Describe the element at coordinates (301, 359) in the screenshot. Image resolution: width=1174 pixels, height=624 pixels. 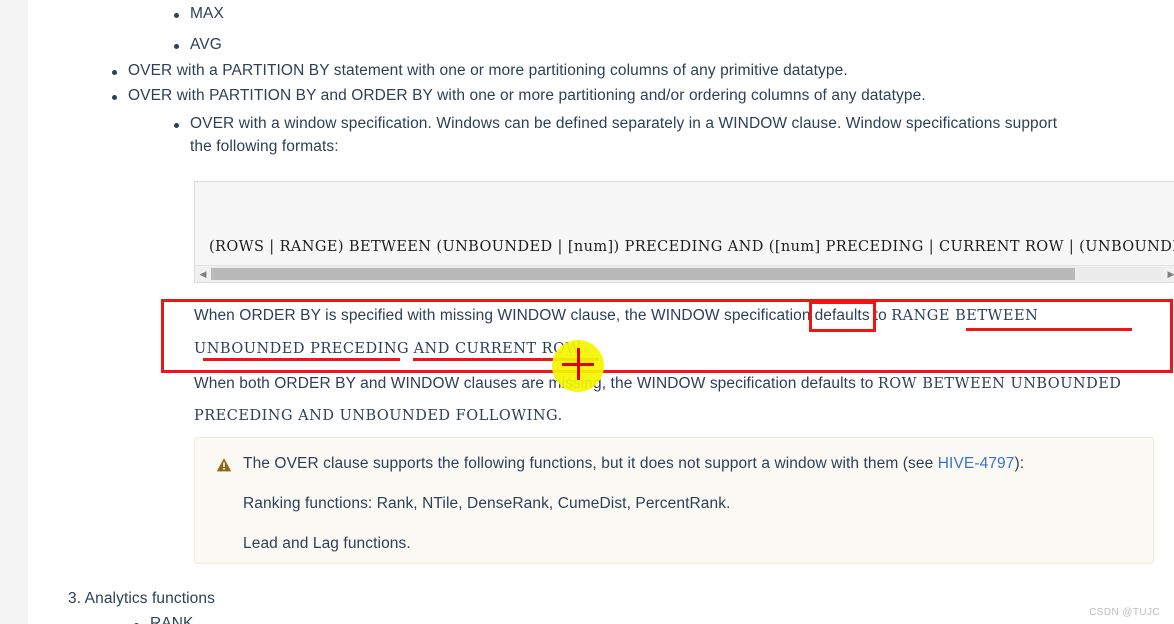
I see `red-underline-unbounded-preceding` at that location.